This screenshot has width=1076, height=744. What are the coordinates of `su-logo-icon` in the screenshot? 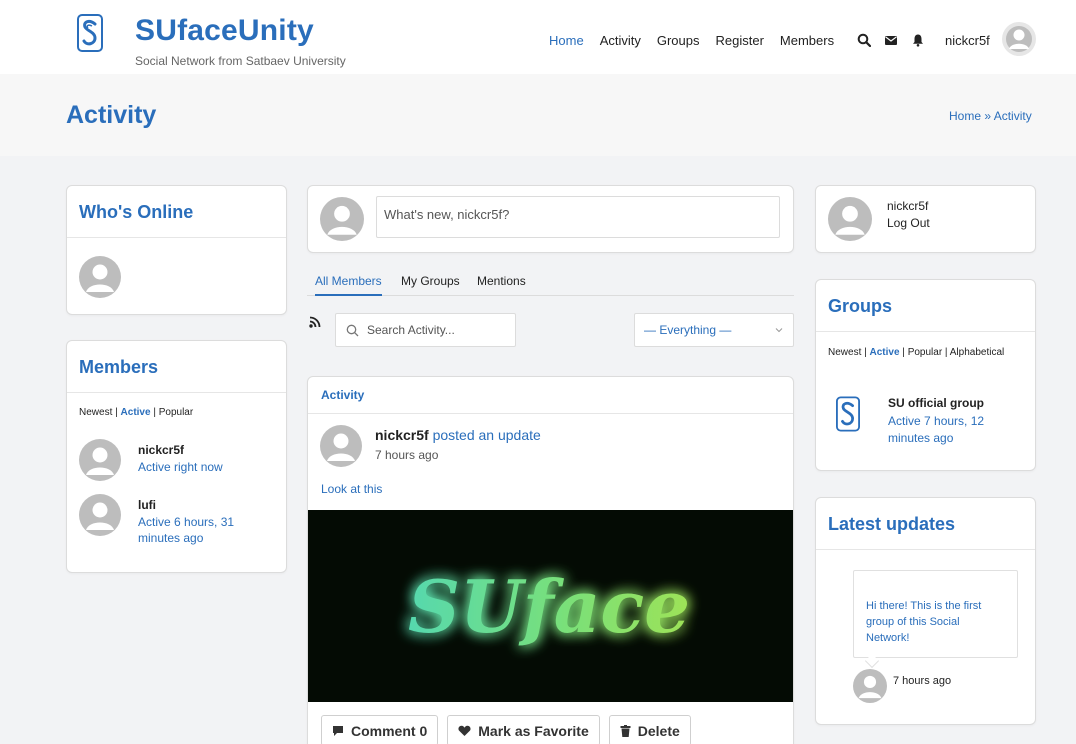 It's located at (90, 33).